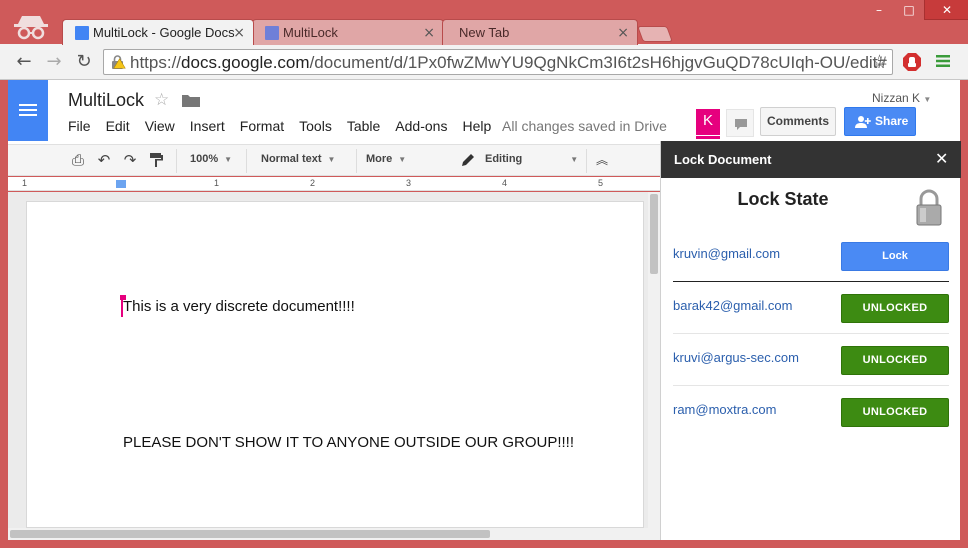  Describe the element at coordinates (409, 183) in the screenshot. I see `ruler-number: 3` at that location.